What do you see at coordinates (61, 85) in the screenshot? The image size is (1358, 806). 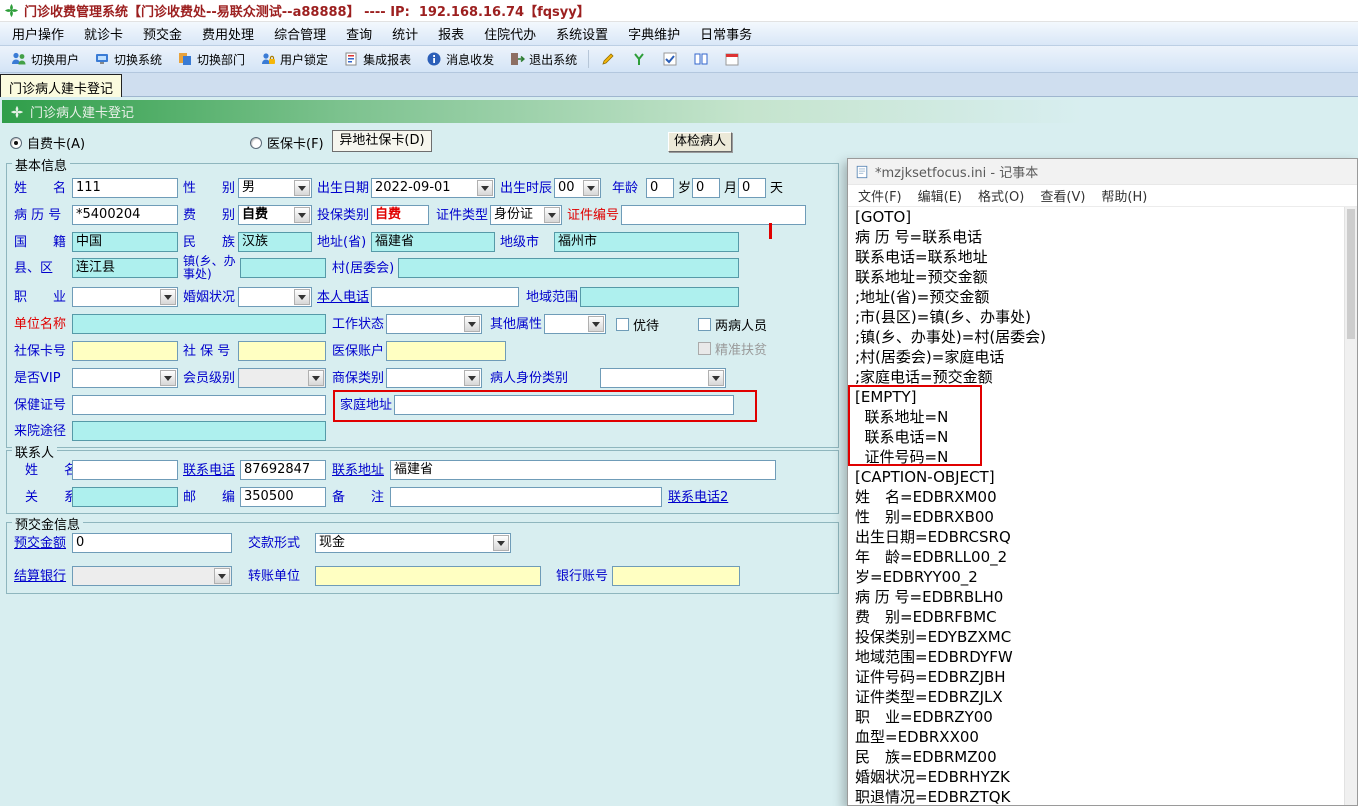 I see `tab-registration: 门诊病人建卡登记` at bounding box center [61, 85].